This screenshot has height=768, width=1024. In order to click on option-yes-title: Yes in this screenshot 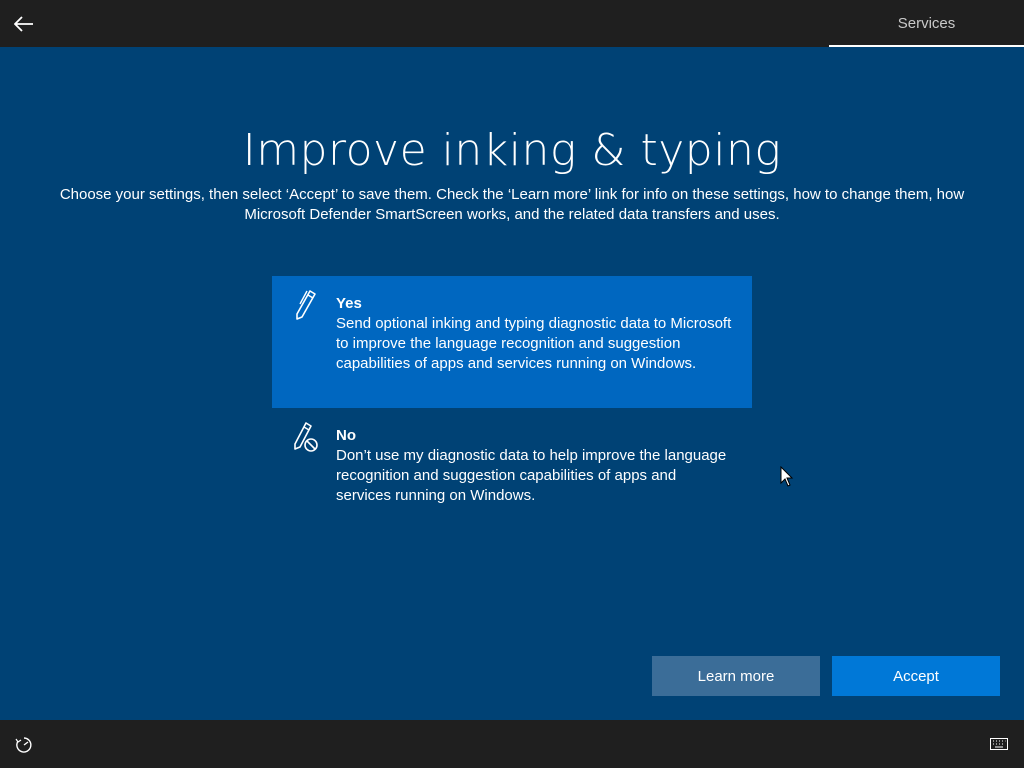, I will do `click(349, 303)`.